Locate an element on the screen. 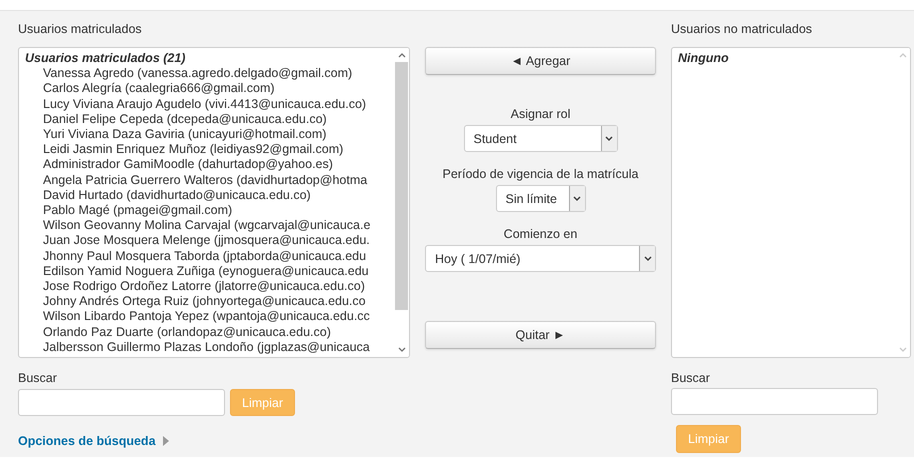  user-option: Administrador GamiMoodle (dahurtadop@yahoo.es) is located at coordinates (209, 165).